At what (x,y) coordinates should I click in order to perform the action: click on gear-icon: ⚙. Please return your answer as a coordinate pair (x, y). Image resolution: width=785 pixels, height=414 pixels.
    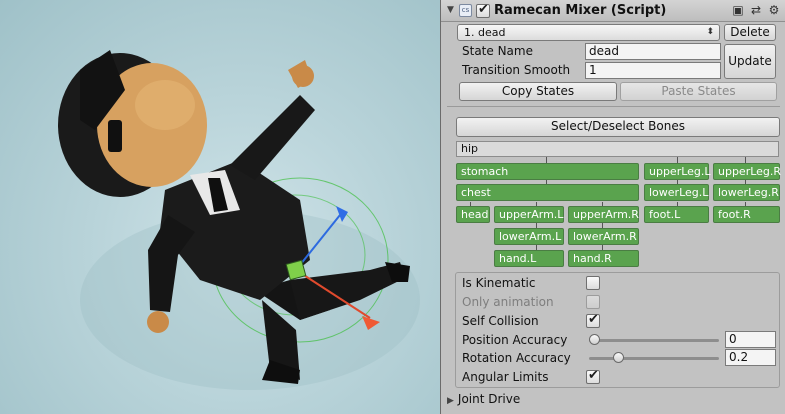
    Looking at the image, I should click on (774, 10).